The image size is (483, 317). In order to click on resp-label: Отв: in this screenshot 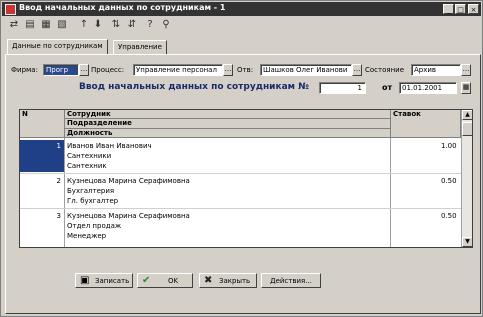, I will do `click(245, 70)`.